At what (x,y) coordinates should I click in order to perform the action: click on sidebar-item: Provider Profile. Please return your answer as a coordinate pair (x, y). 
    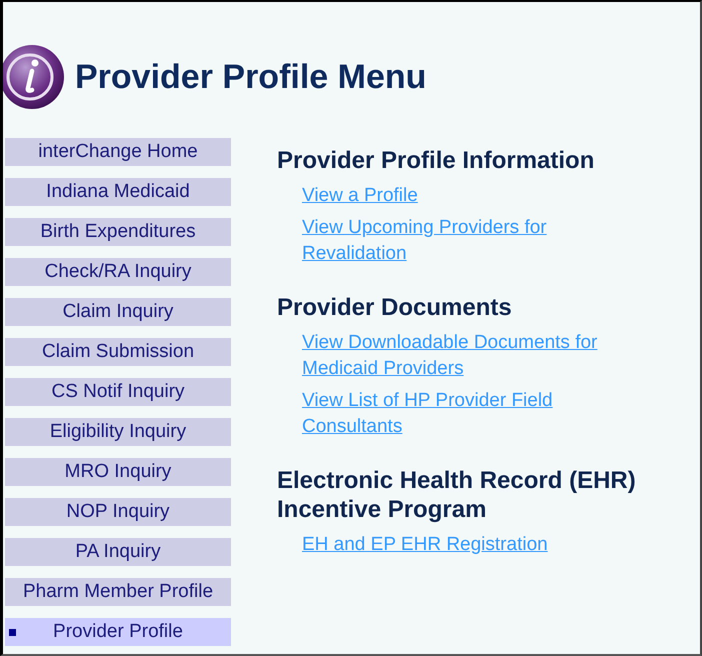
    Looking at the image, I should click on (118, 632).